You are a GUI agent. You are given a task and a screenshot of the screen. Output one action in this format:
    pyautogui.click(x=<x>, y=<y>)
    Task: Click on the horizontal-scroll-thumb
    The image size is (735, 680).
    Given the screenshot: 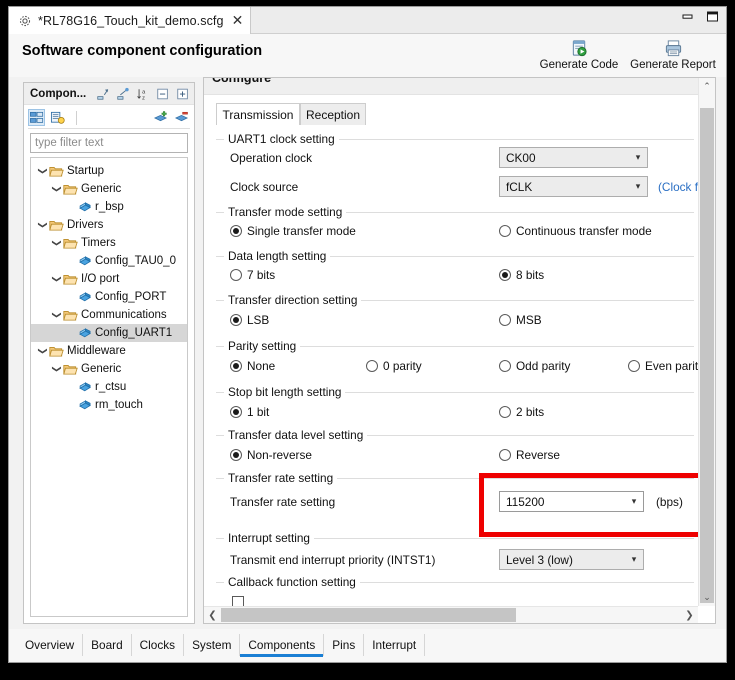 What is the action you would take?
    pyautogui.click(x=368, y=615)
    